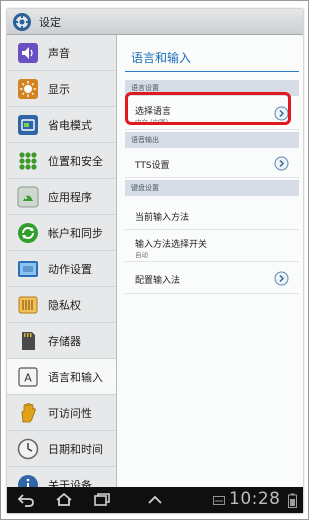 The width and height of the screenshot is (320, 520). I want to click on language-icon: A, so click(28, 376).